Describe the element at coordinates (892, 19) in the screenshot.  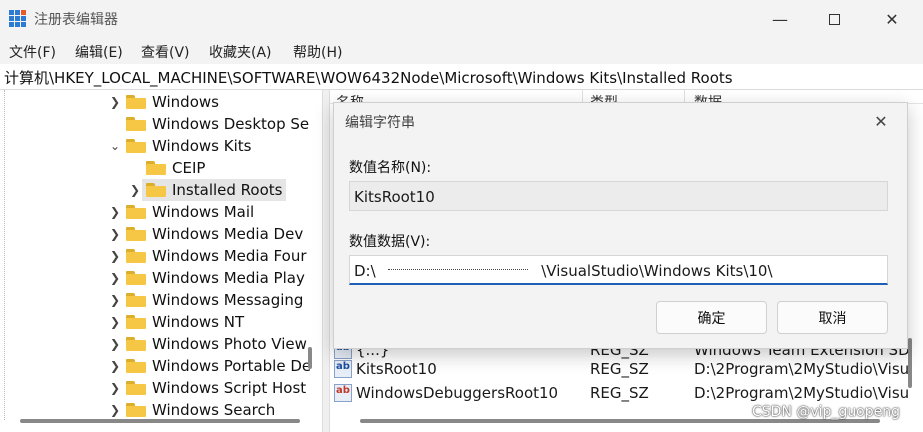
I see `close-button: ✕` at that location.